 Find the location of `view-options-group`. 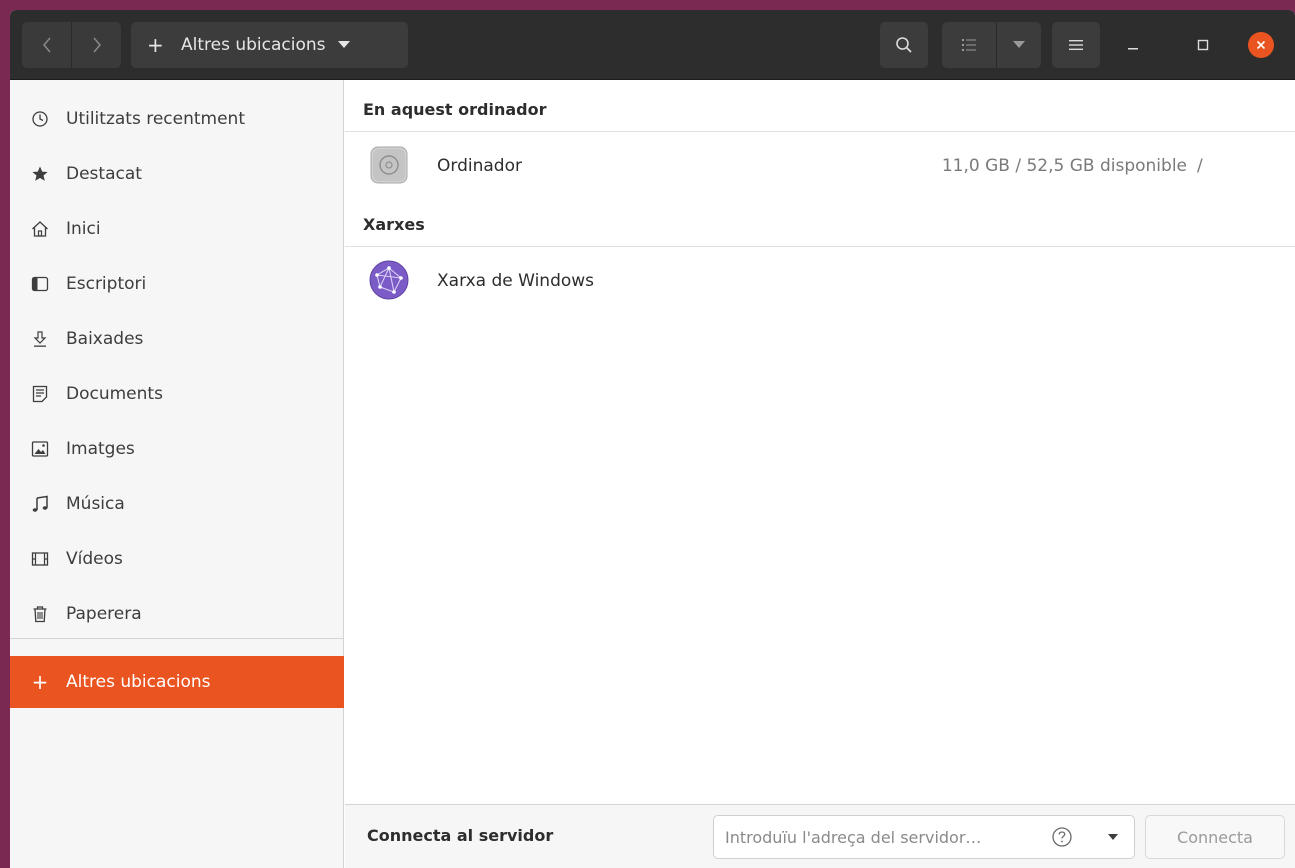

view-options-group is located at coordinates (991, 45).